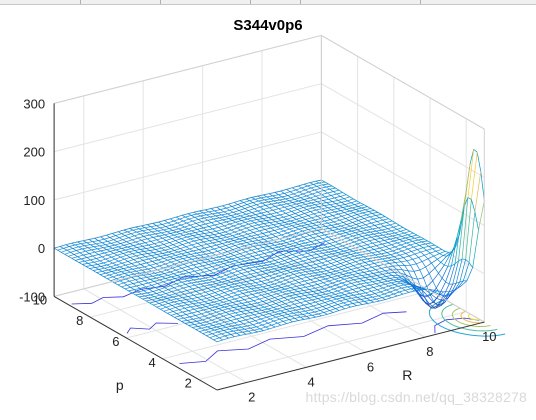 The height and width of the screenshot is (420, 536). Describe the element at coordinates (41, 248) in the screenshot. I see `z-tick-label: 0` at that location.